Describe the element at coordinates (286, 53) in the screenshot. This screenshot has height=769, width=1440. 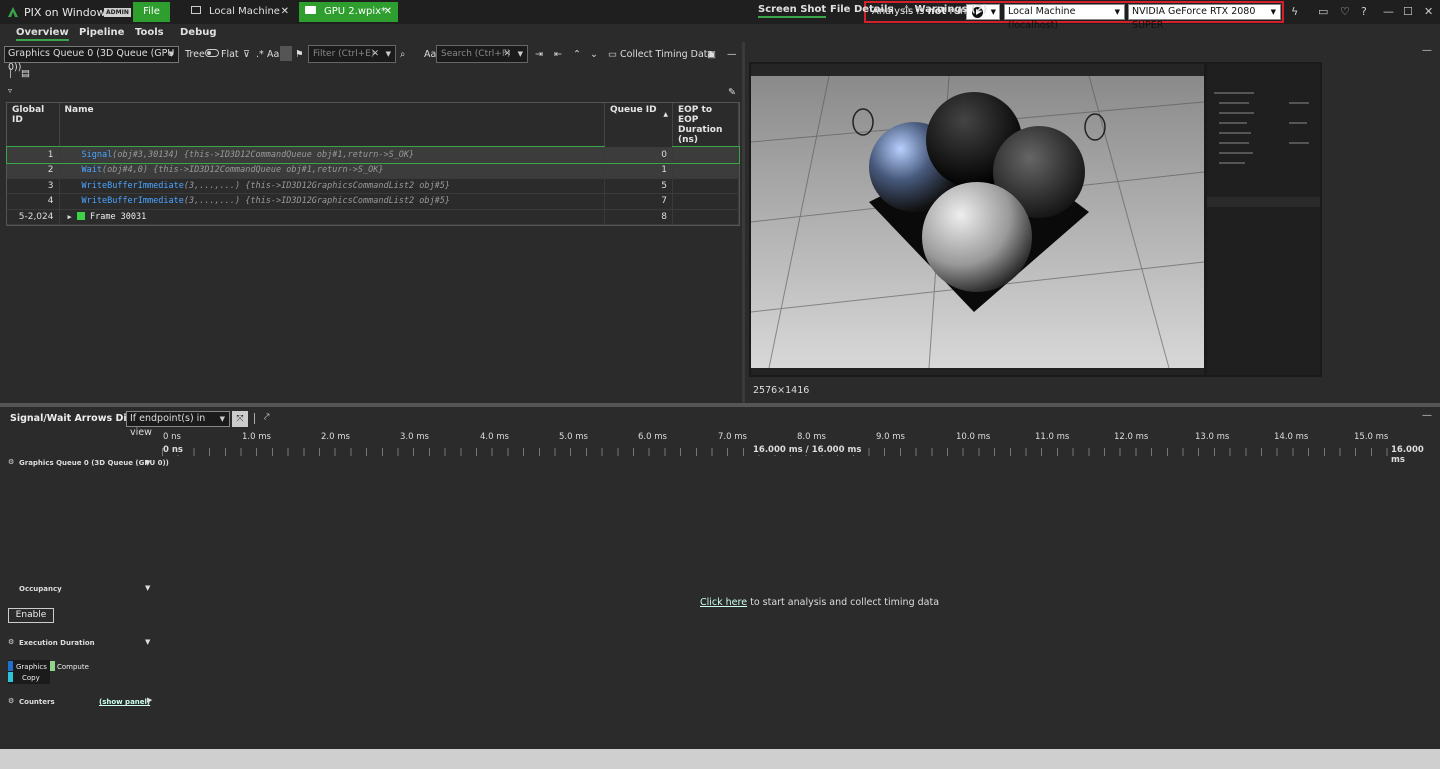
I see `whole-word-icon` at that location.